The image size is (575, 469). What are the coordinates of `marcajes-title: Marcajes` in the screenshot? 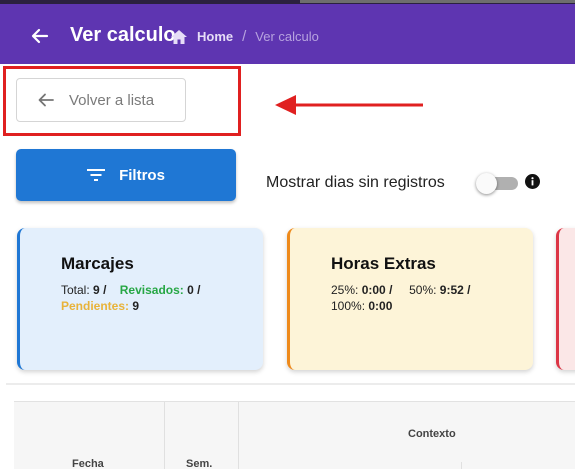 It's located at (97, 263).